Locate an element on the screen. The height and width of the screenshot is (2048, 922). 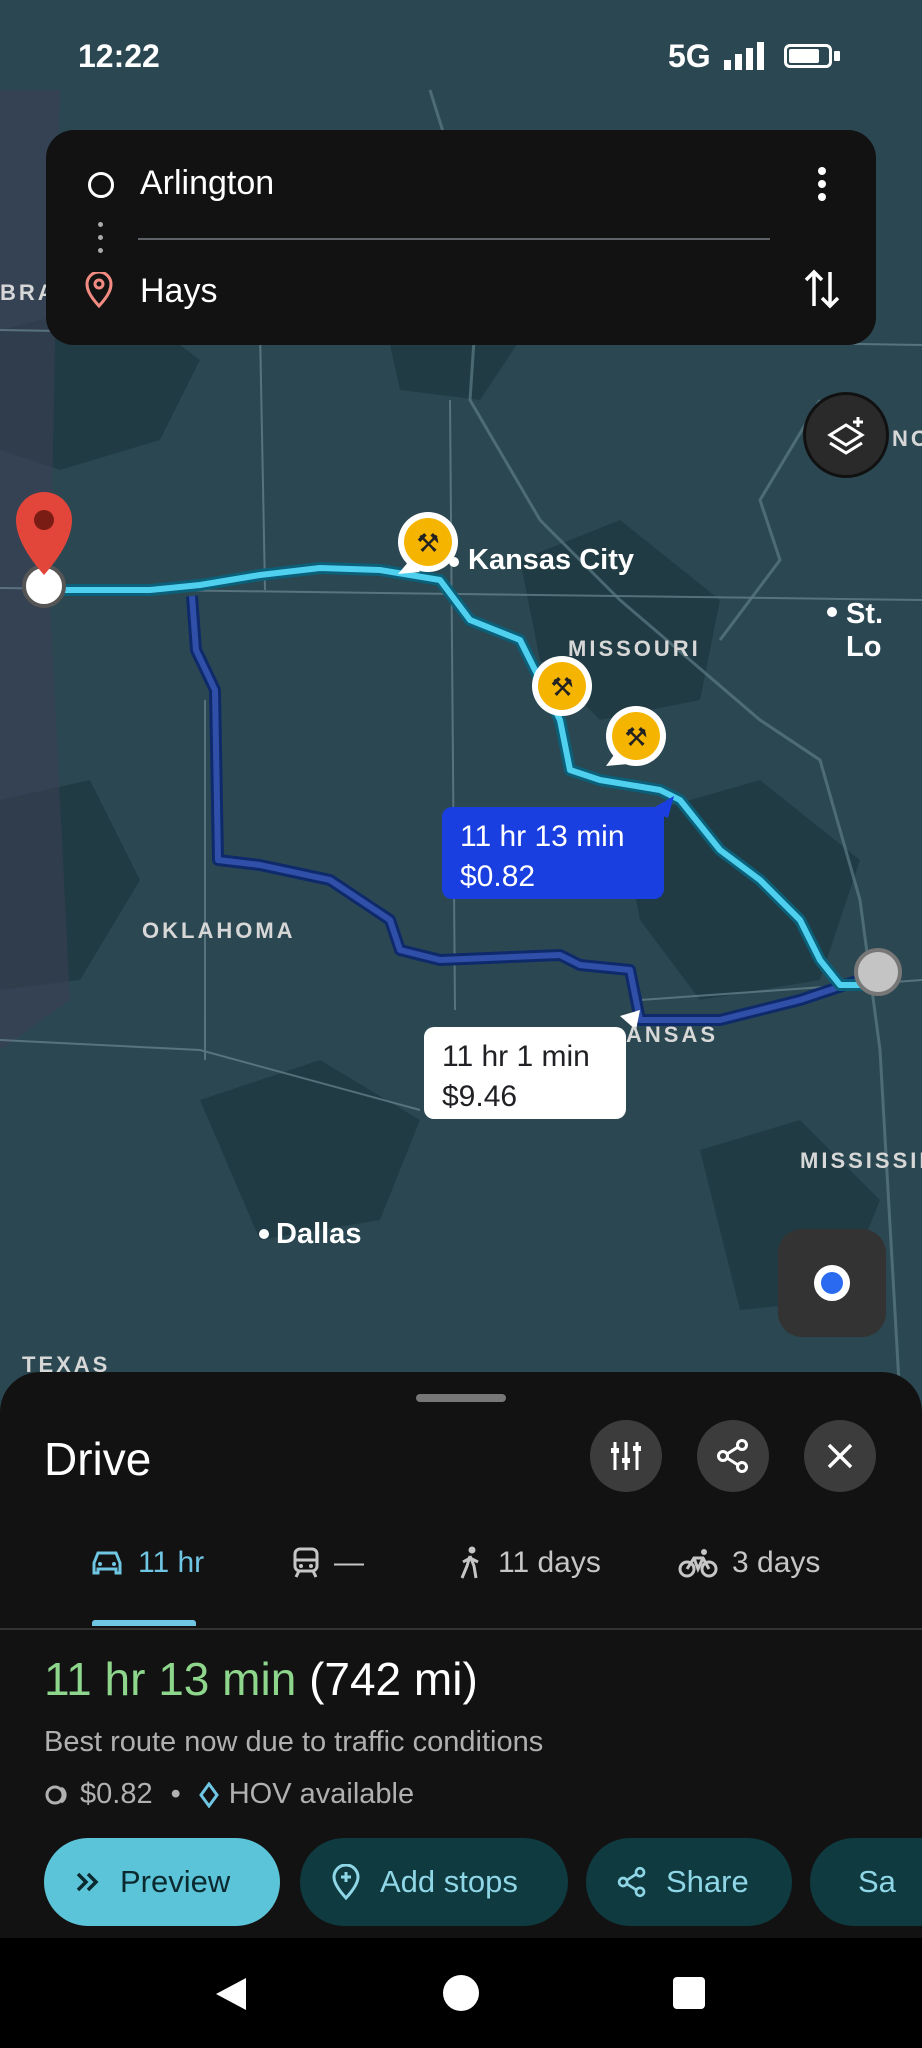
route-bubble-alternate: 11 hr 1 min $9.46 is located at coordinates (525, 1073).